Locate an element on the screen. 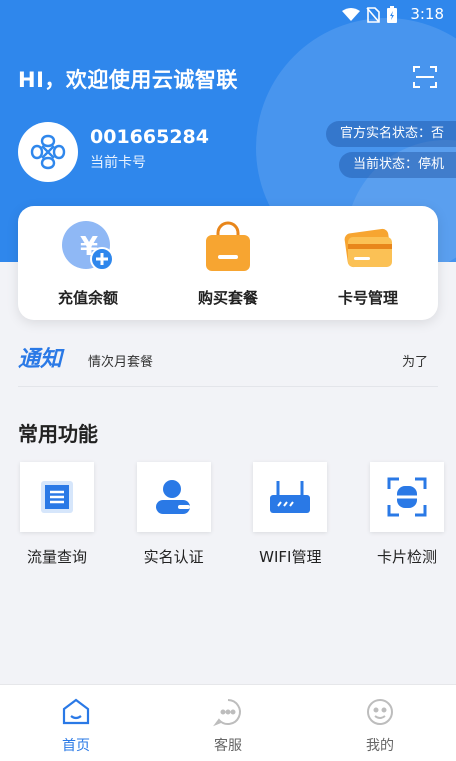 Image resolution: width=456 pixels, height=761 pixels. card-number: 001665284 is located at coordinates (149, 137).